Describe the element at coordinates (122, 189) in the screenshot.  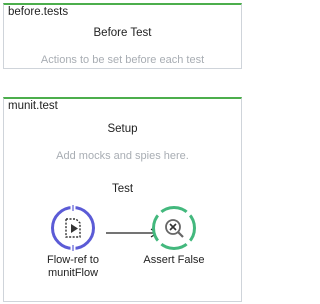
I see `section-label-test: Test` at that location.